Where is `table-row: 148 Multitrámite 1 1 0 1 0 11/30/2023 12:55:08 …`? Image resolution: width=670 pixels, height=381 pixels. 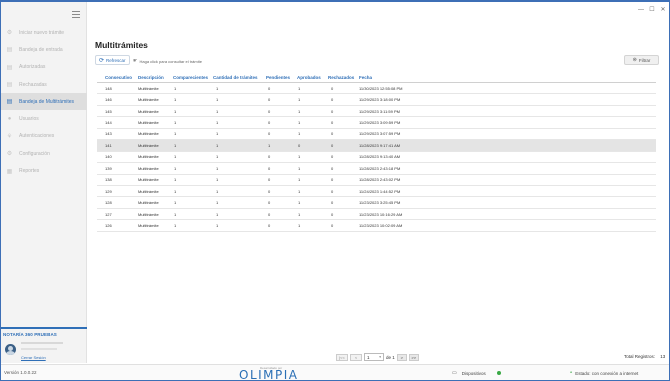
table-row: 148 Multitrámite 1 1 0 1 0 11/30/2023 12:55:08 … is located at coordinates (376, 89).